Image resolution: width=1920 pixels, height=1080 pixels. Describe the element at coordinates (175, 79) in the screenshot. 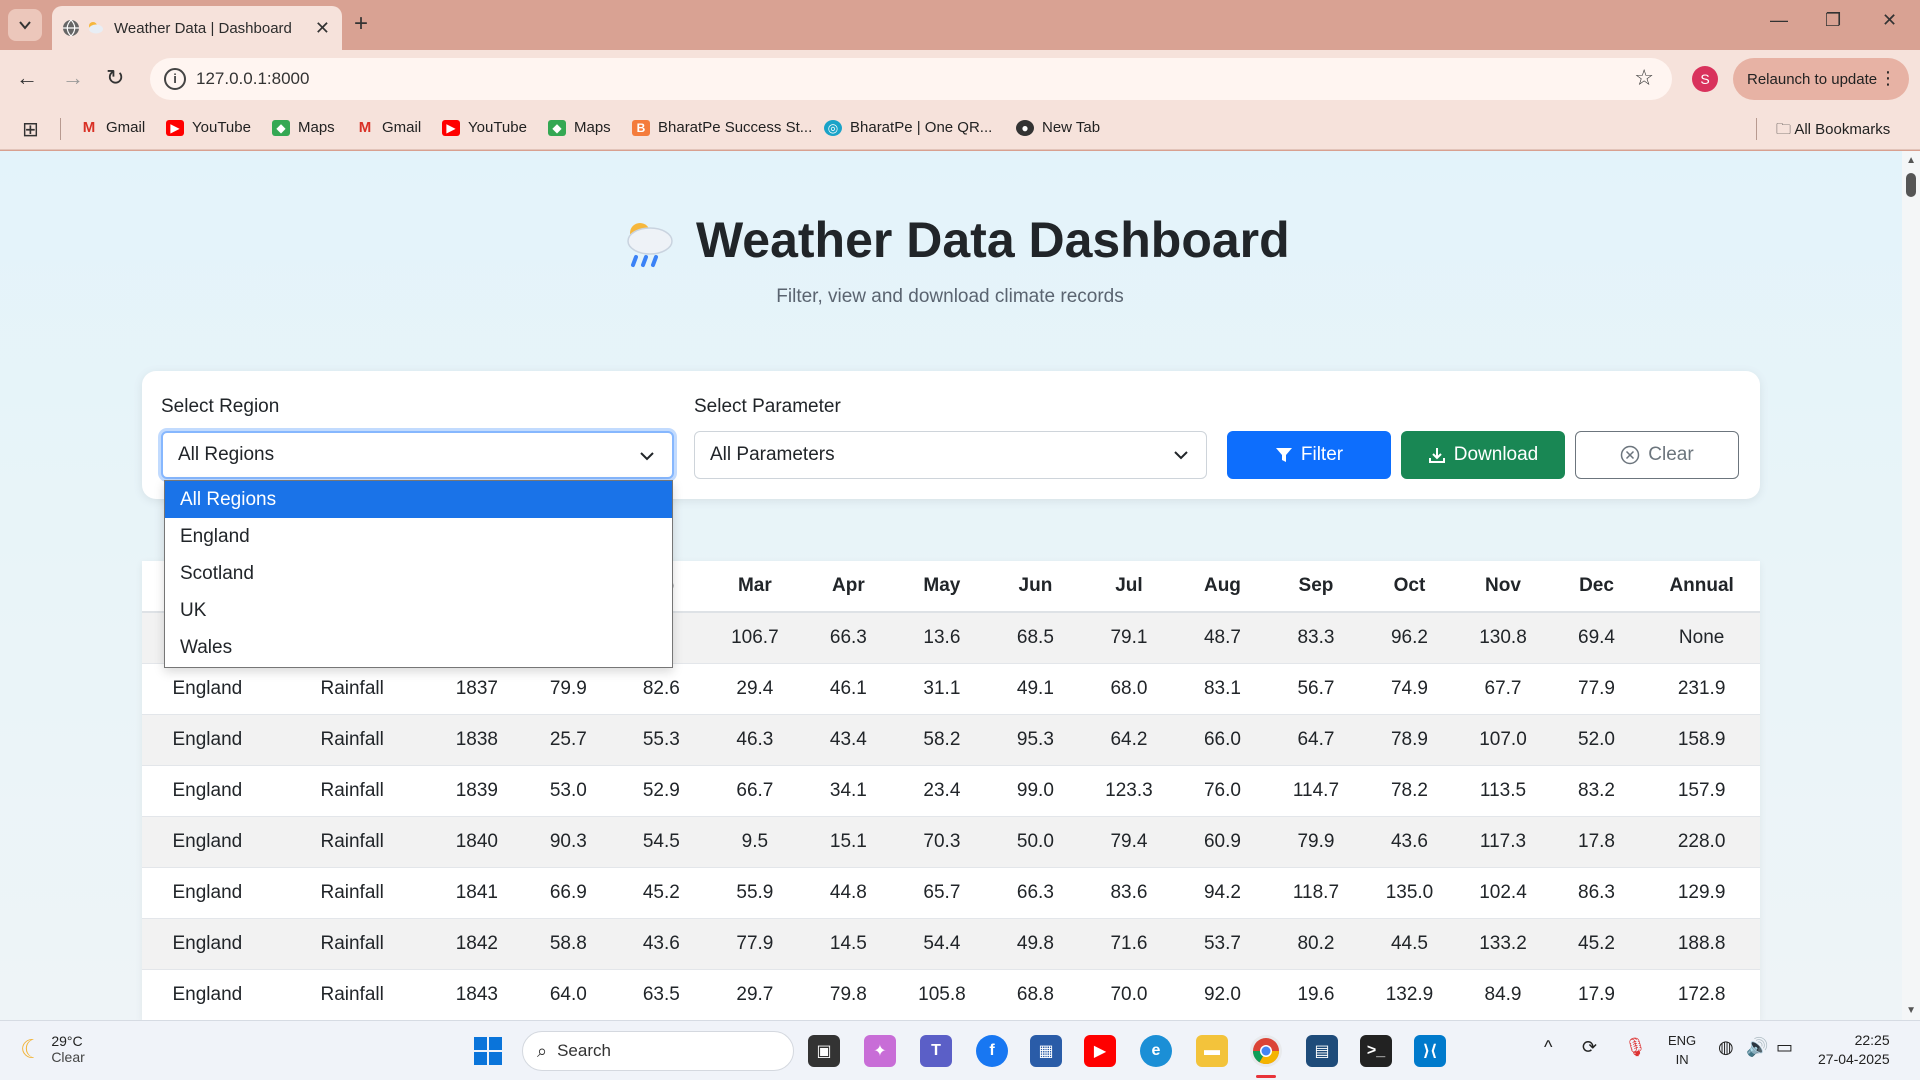

I see `site-info-icon: i` at that location.